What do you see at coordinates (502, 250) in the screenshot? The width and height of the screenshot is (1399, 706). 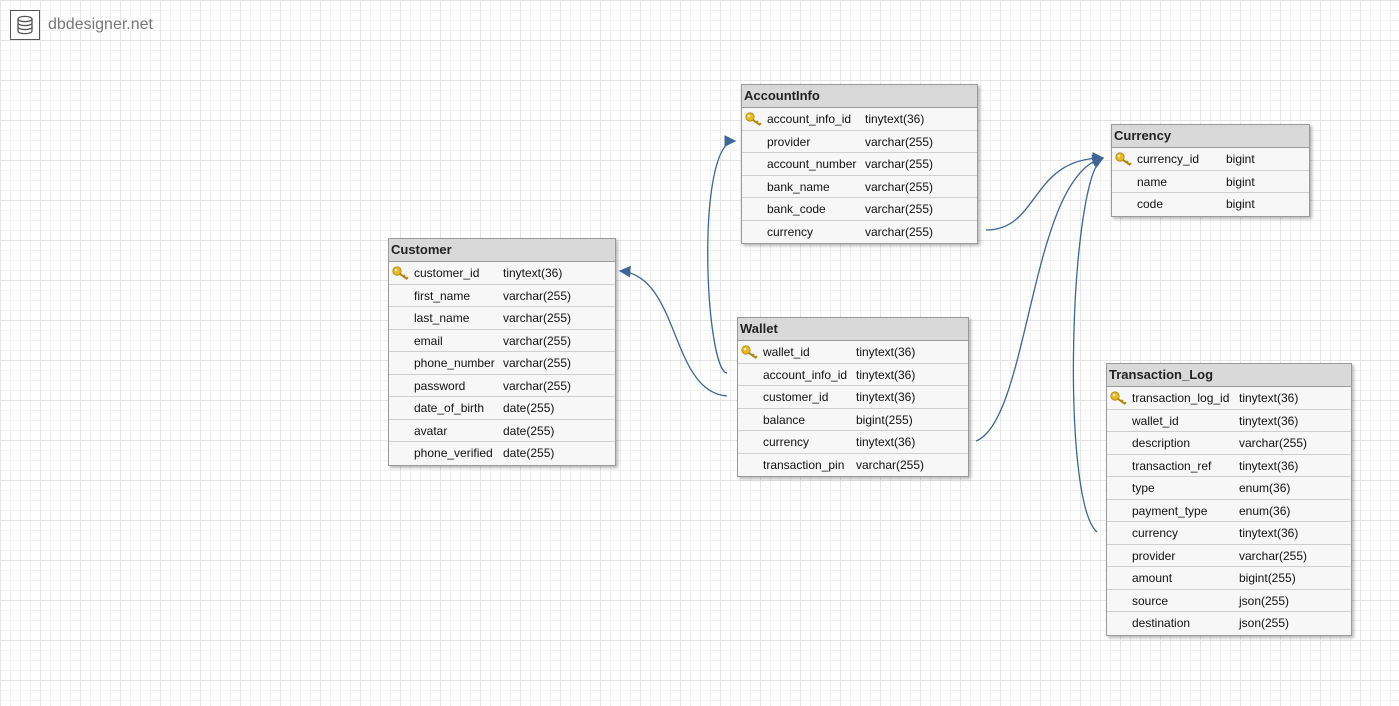 I see `table-title: Customer` at bounding box center [502, 250].